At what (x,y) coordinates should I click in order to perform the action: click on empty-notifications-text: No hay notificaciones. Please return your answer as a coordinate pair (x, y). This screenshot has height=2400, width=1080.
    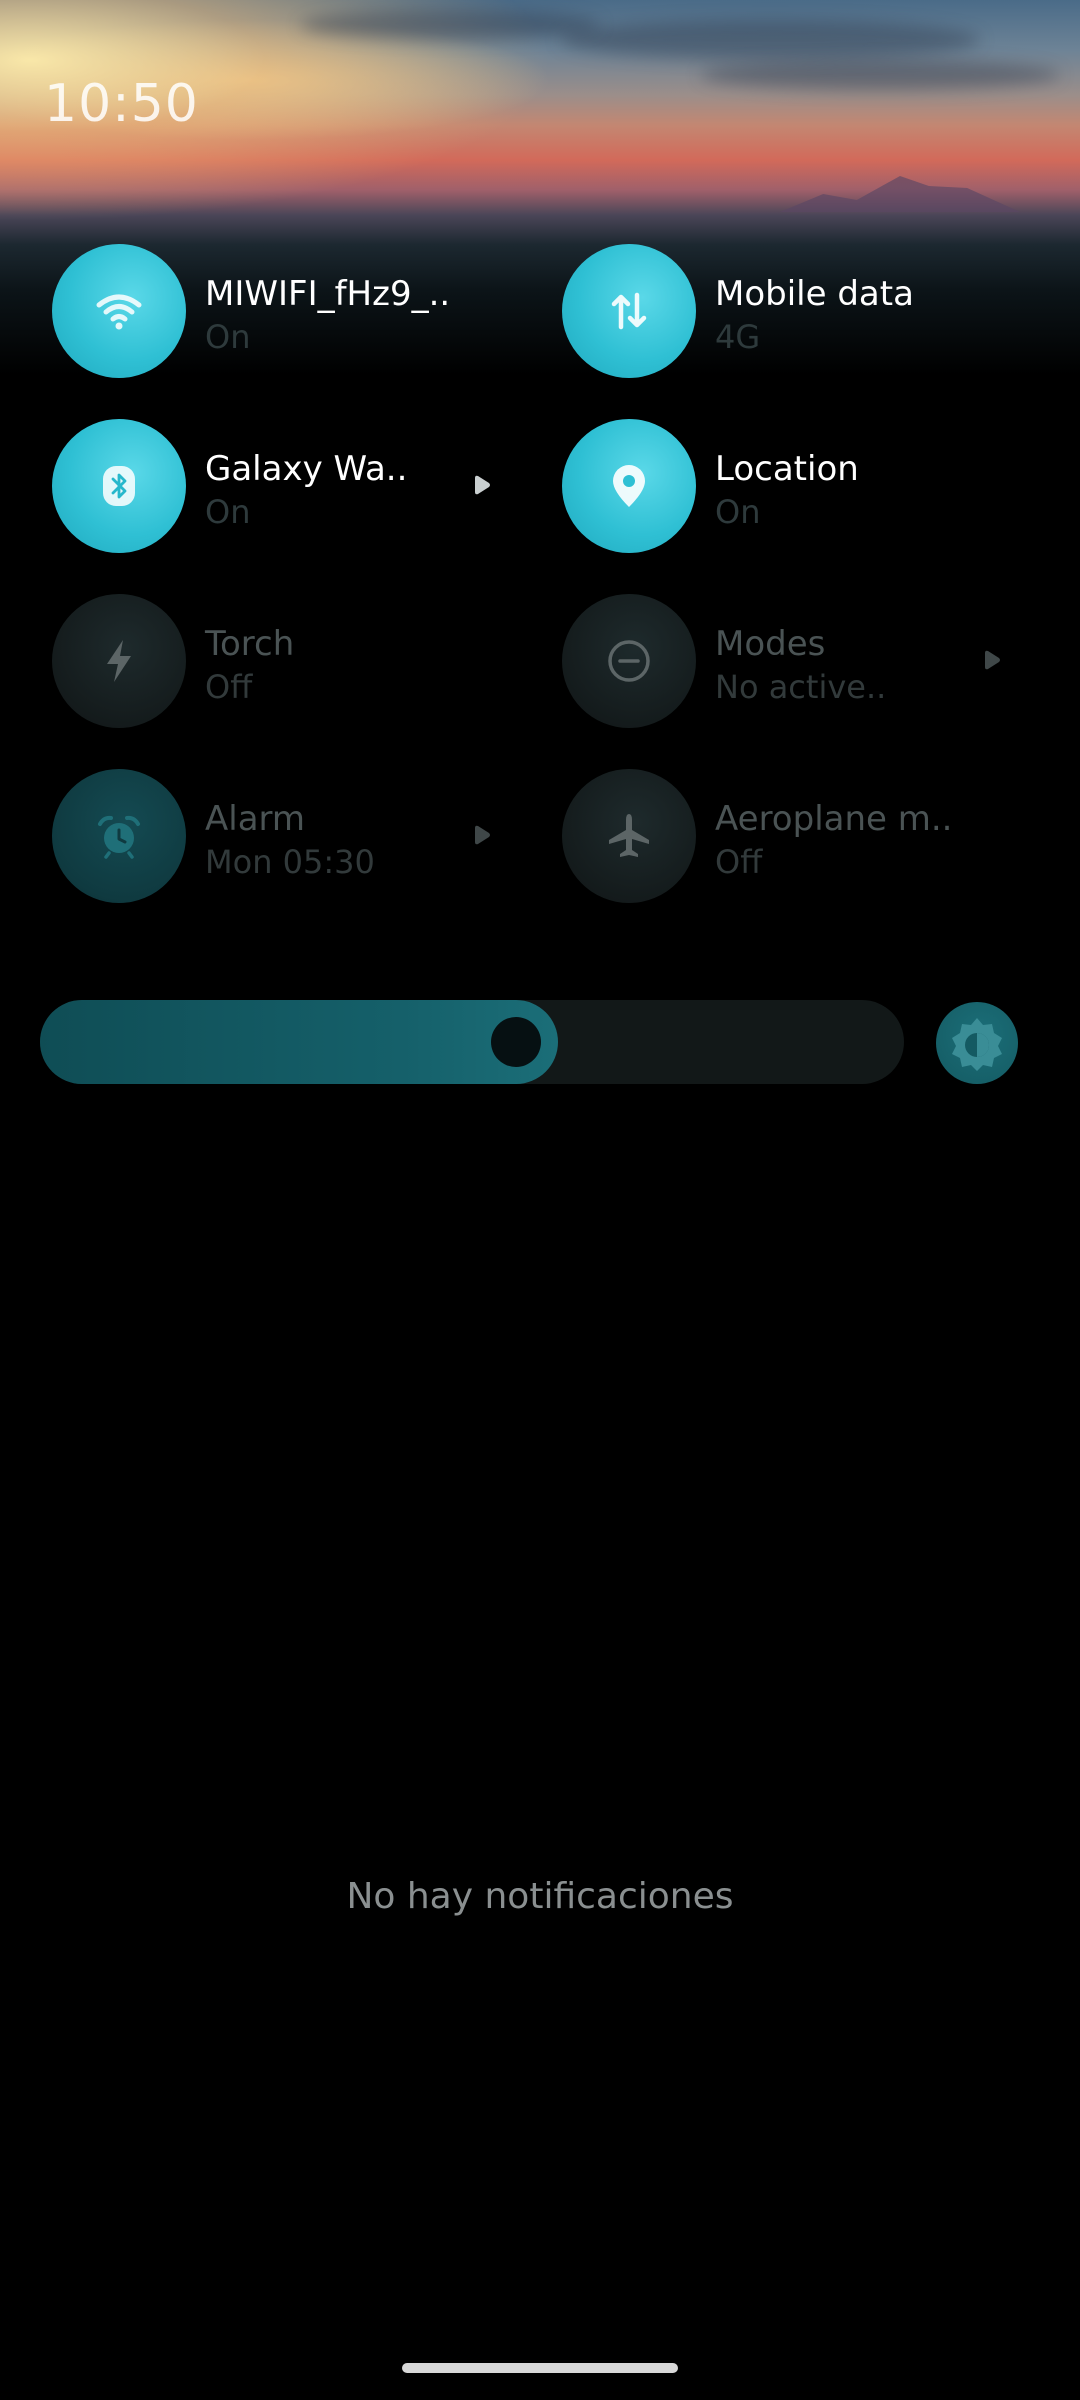
    Looking at the image, I should click on (540, 1896).